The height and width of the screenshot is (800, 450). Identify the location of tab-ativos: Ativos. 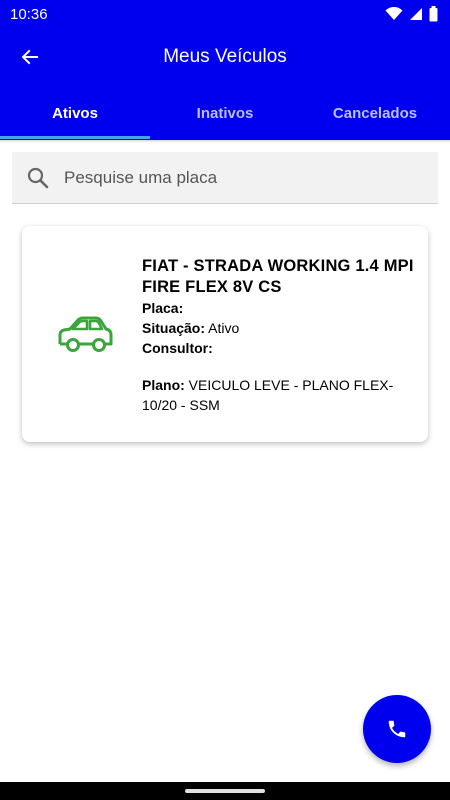
(75, 113).